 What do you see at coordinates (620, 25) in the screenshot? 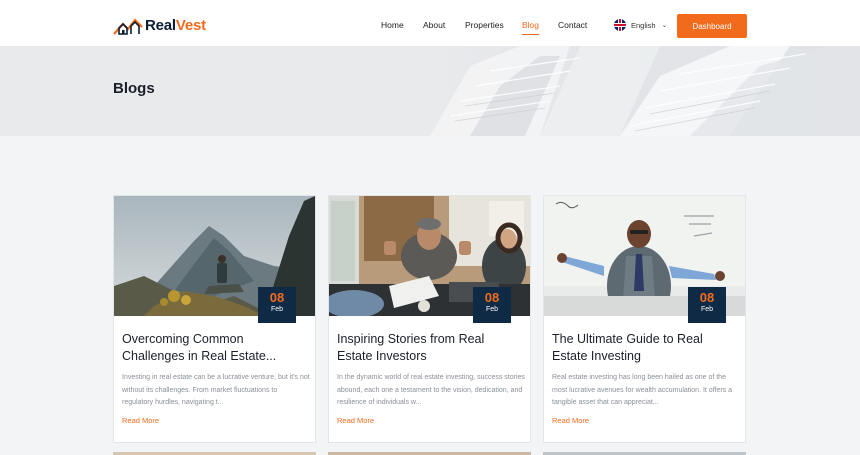
I see `uk-flag-icon` at bounding box center [620, 25].